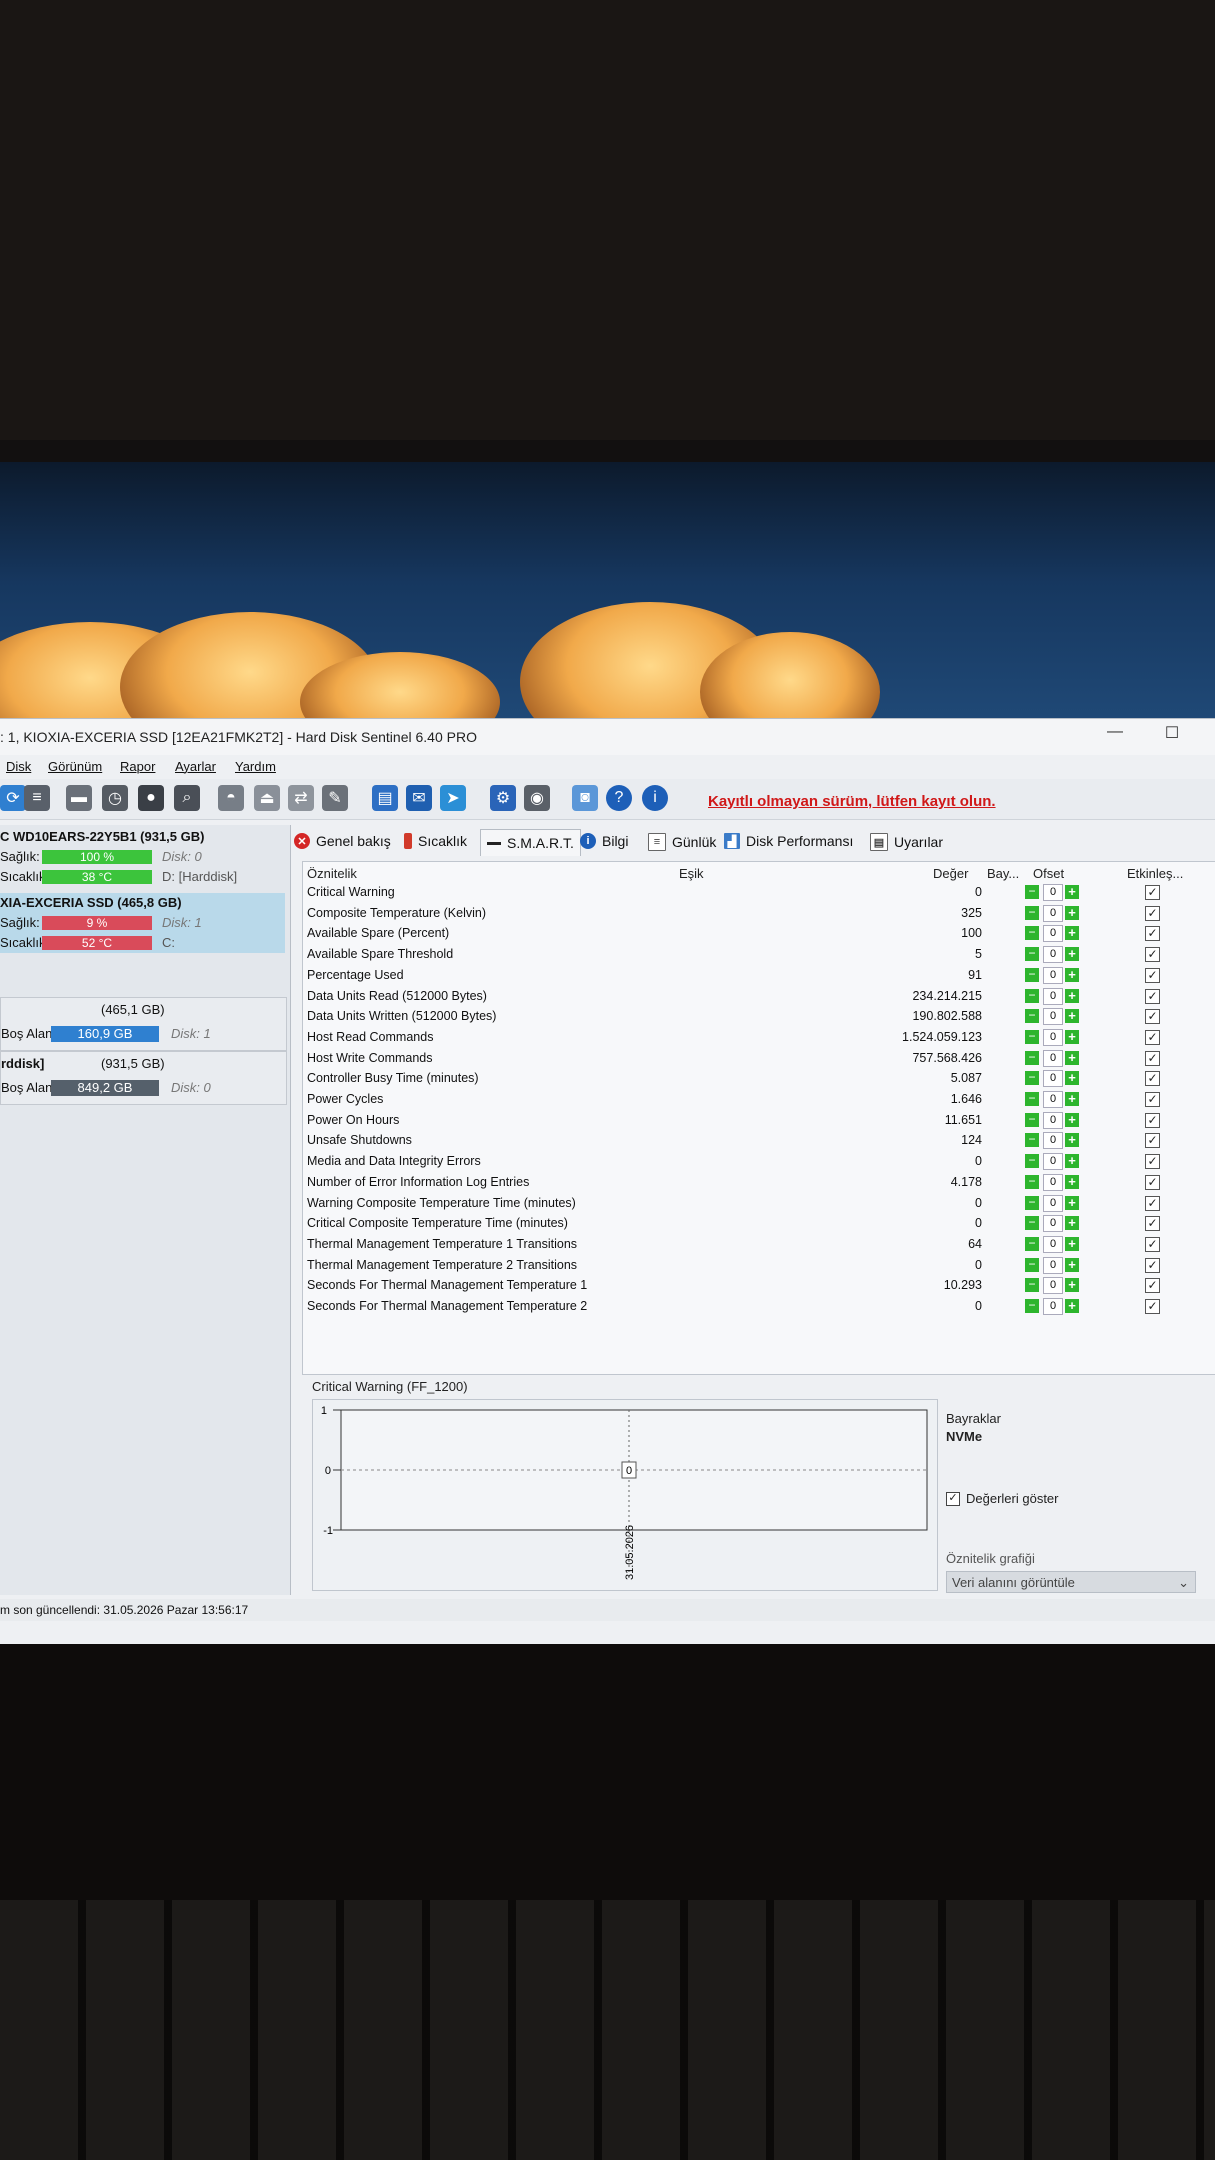 The width and height of the screenshot is (1215, 2160). What do you see at coordinates (301, 798) in the screenshot?
I see `network-icon: ⇄` at bounding box center [301, 798].